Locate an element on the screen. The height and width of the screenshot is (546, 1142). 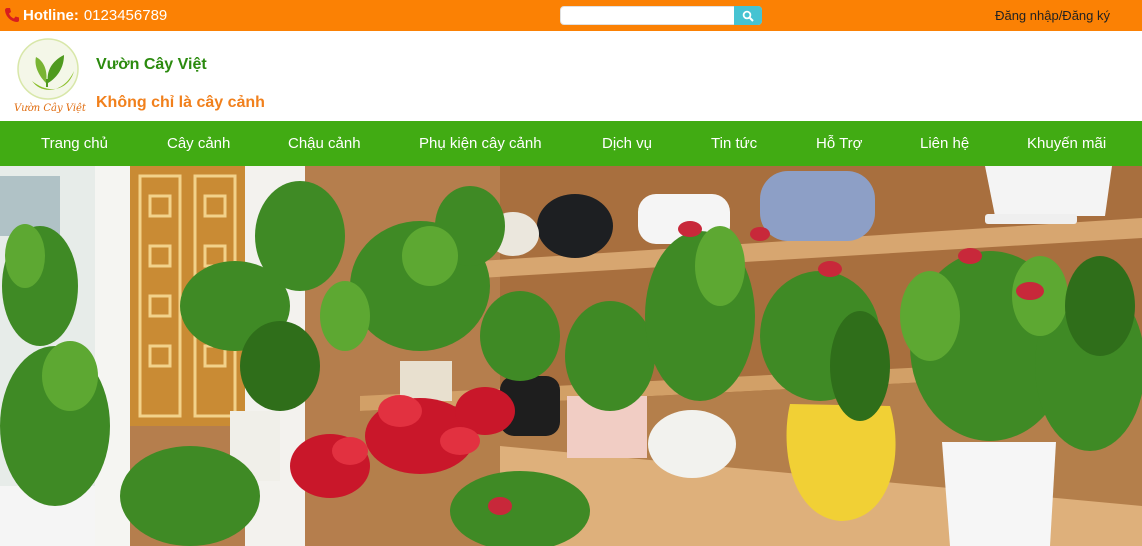
phone-icon is located at coordinates (12, 15).